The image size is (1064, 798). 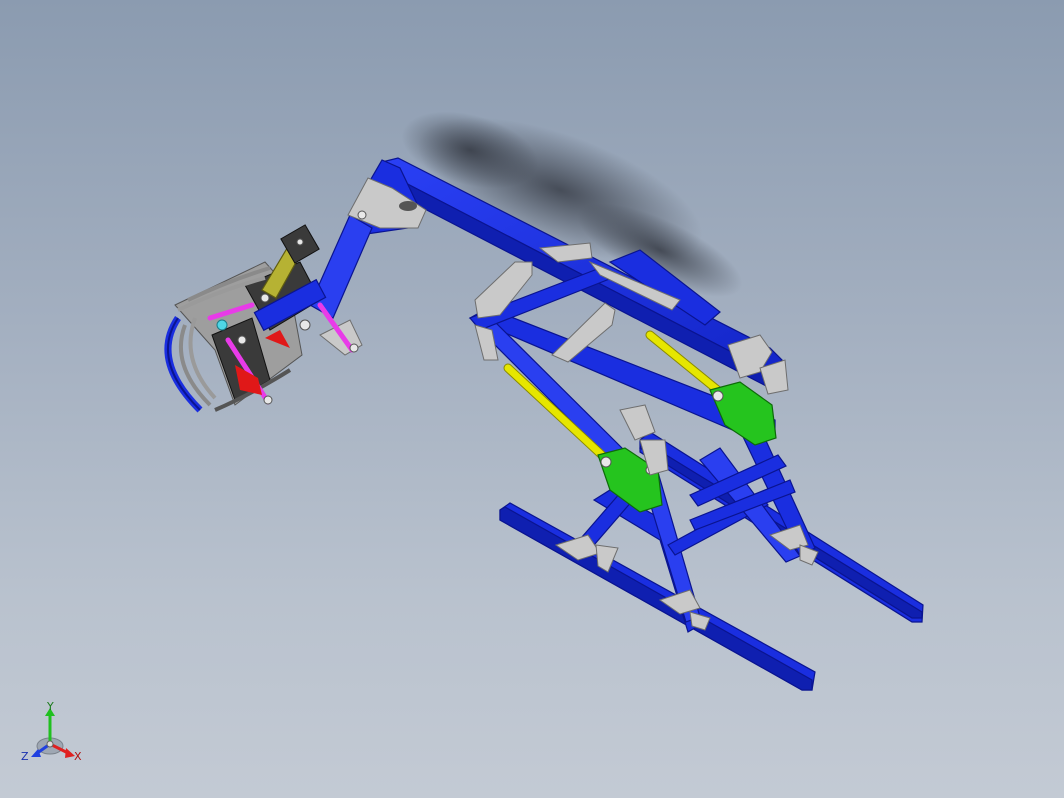 What do you see at coordinates (50, 706) in the screenshot?
I see `y-axis-label: Y` at bounding box center [50, 706].